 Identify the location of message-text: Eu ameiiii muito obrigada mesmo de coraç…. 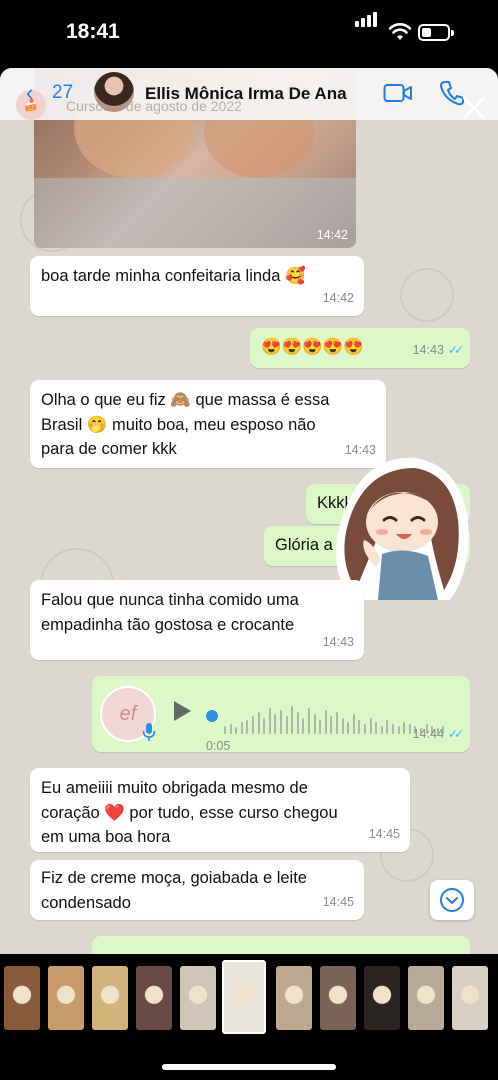
(189, 812).